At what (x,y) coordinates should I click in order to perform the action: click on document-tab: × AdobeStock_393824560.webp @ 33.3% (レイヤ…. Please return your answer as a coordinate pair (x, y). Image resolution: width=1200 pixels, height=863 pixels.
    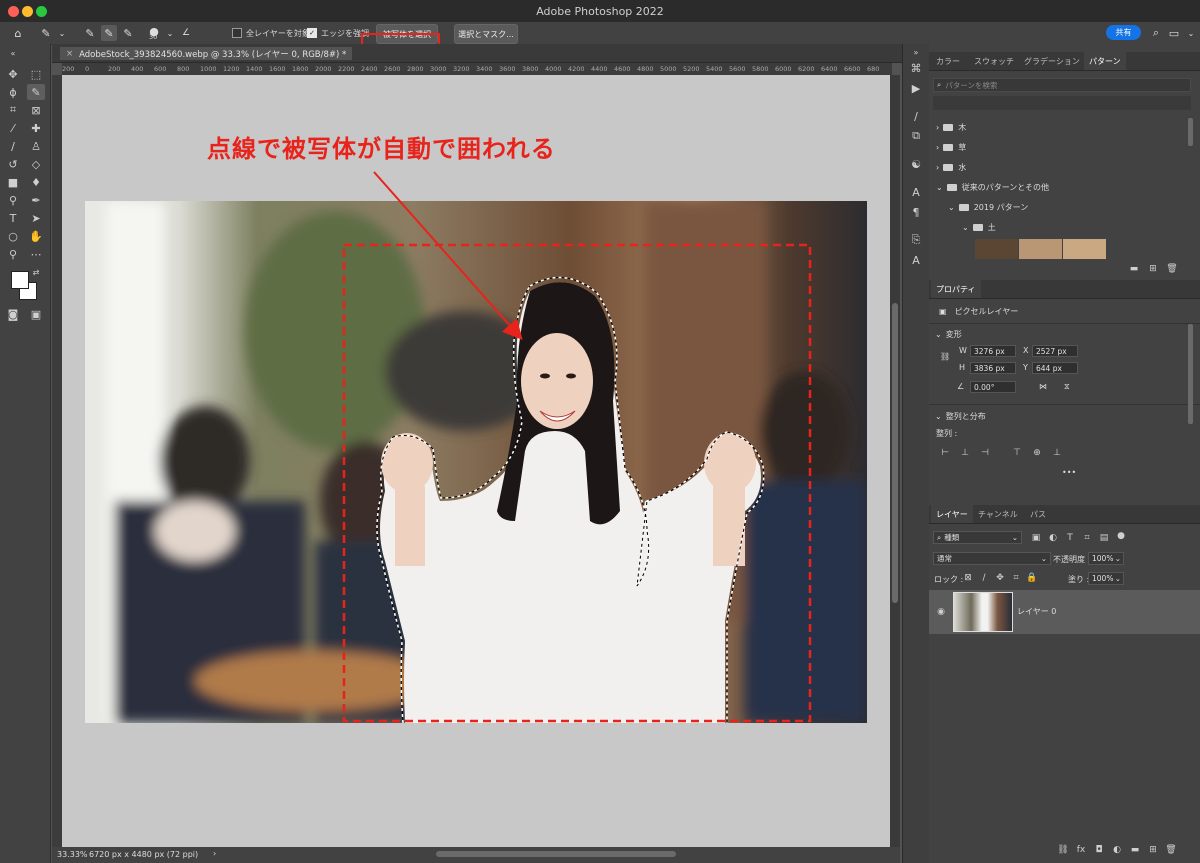
    Looking at the image, I should click on (206, 53).